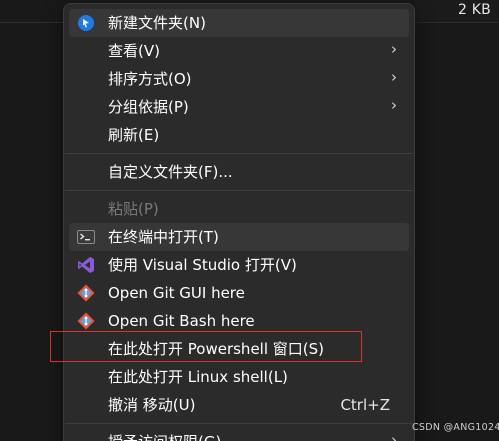 This screenshot has width=499, height=441. What do you see at coordinates (150, 79) in the screenshot?
I see `menu-item-label: 排序方式(O)` at bounding box center [150, 79].